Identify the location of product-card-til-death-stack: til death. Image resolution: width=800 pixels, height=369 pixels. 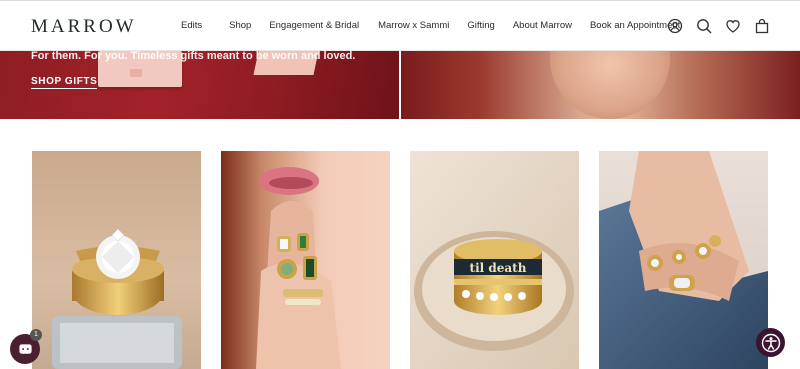
(494, 260).